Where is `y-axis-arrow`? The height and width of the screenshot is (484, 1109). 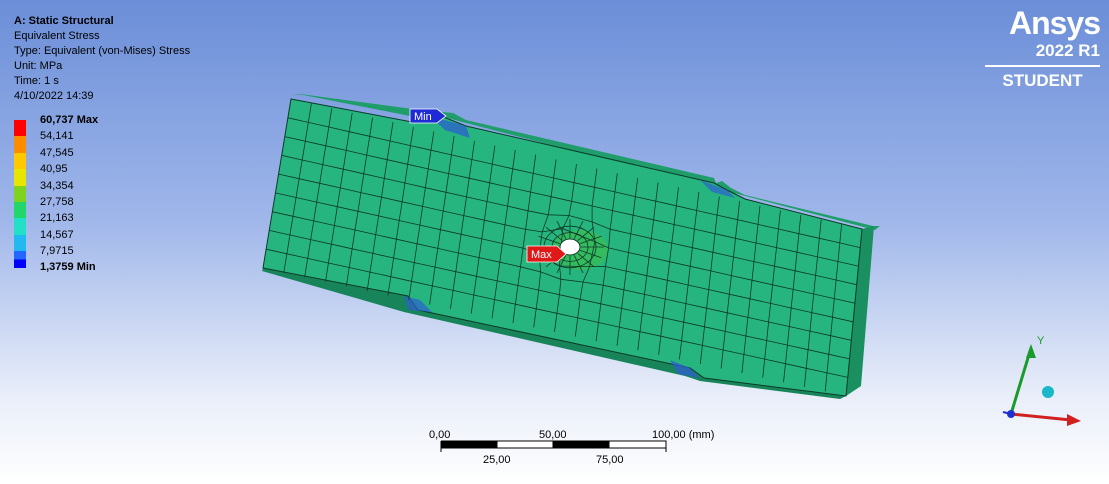 y-axis-arrow is located at coordinates (1031, 351).